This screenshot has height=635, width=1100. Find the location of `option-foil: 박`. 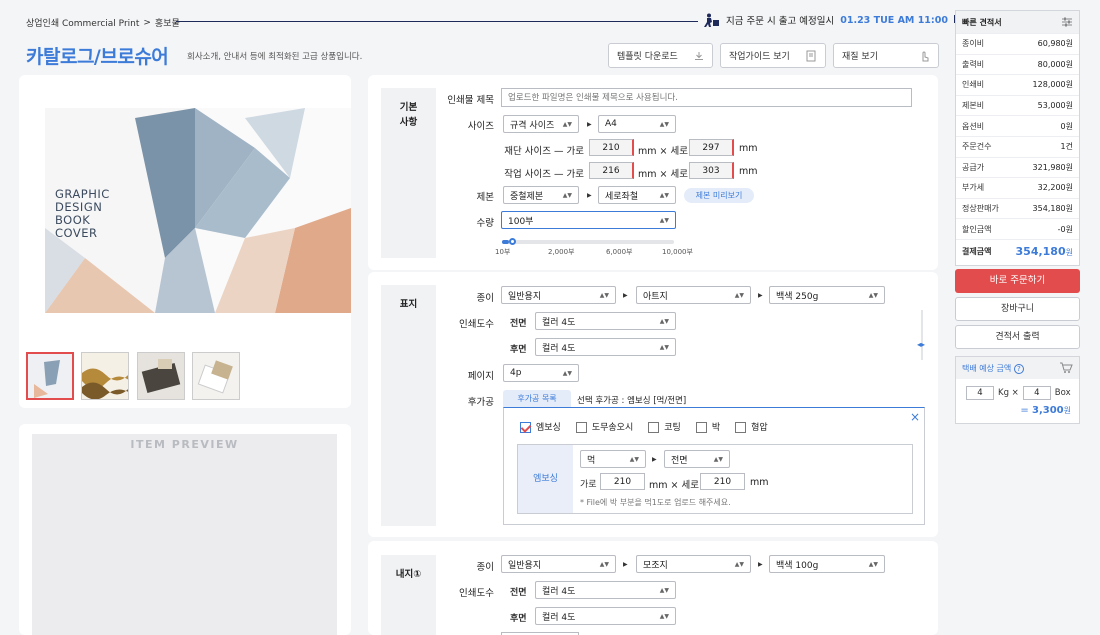

option-foil: 박 is located at coordinates (708, 426).